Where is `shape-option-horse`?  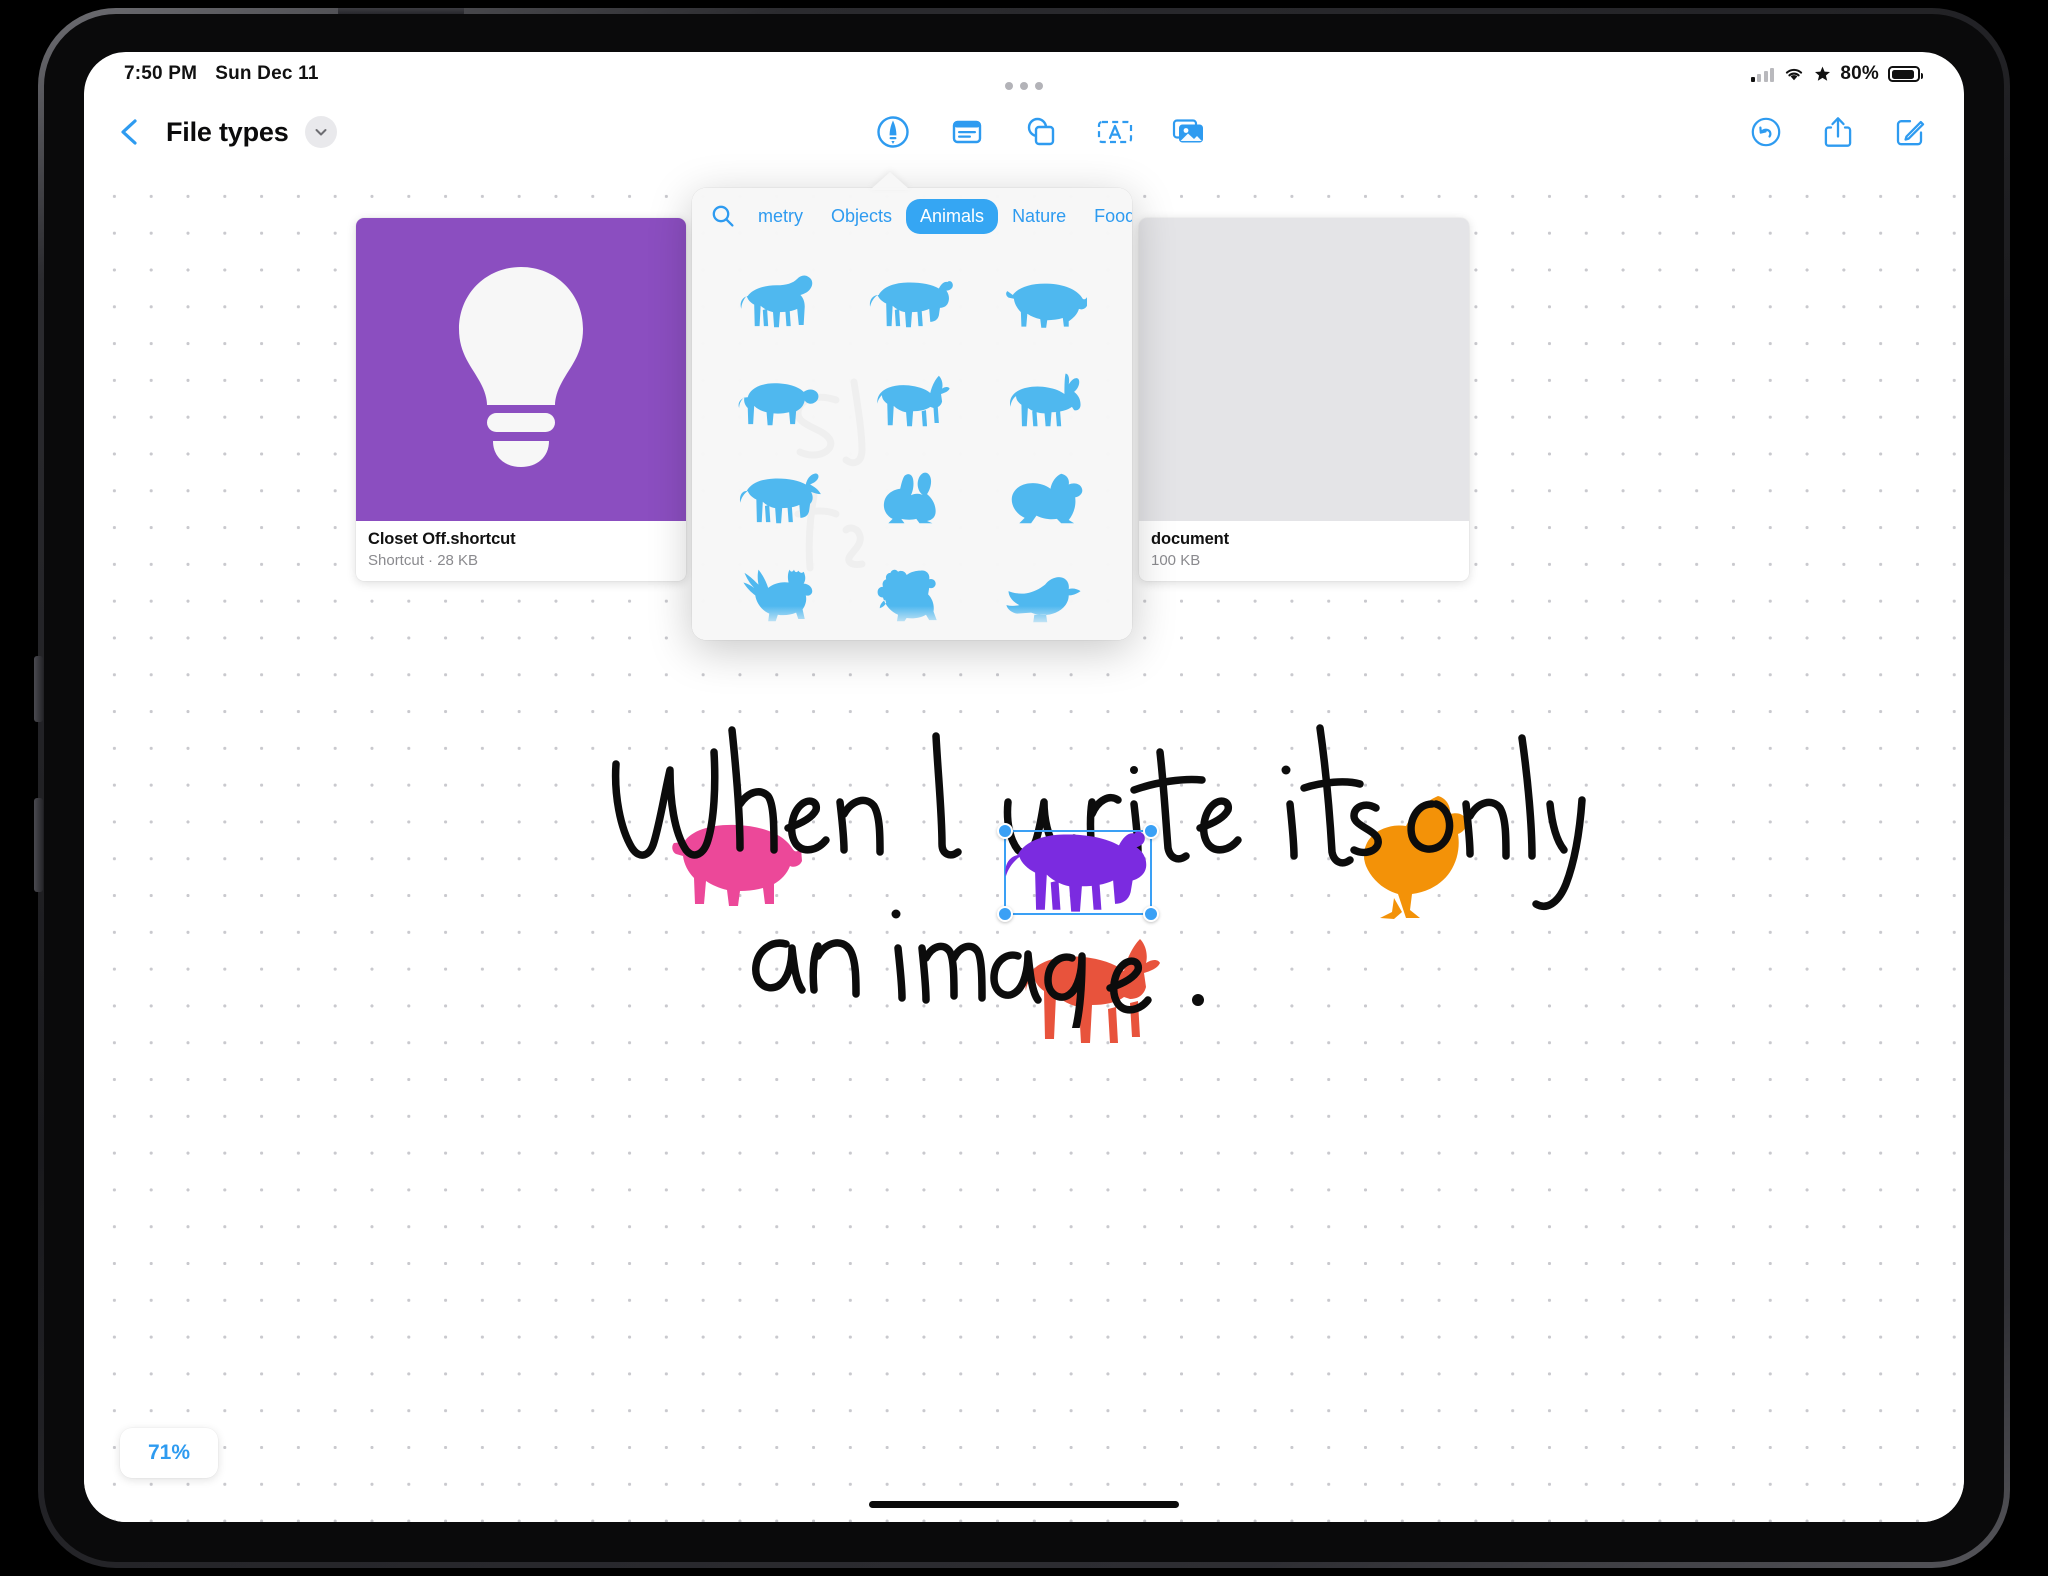 shape-option-horse is located at coordinates (780, 303).